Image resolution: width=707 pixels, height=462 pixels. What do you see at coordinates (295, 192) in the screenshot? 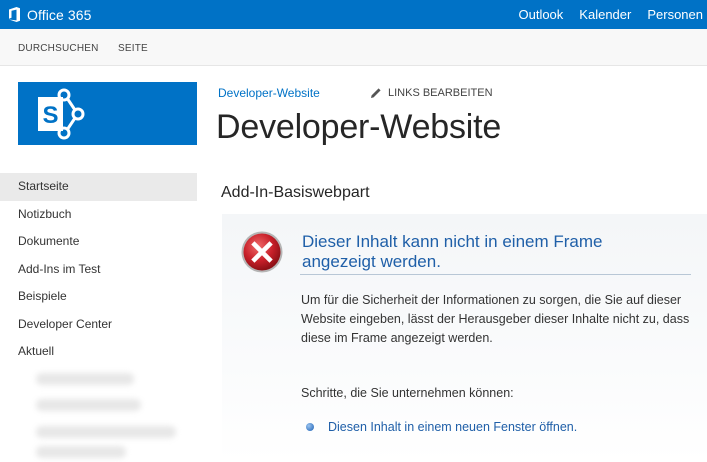
I see `webpart-title: Add-In-Basiswebpart` at bounding box center [295, 192].